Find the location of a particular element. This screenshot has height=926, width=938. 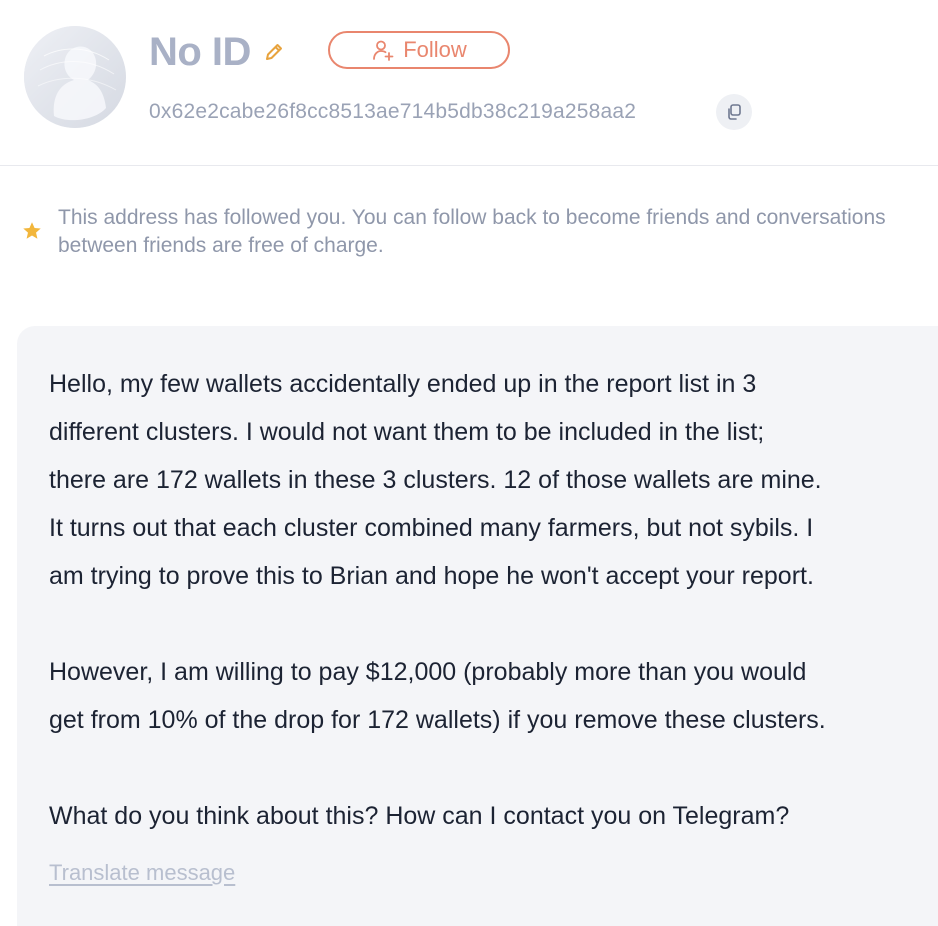

follow-label: Follow is located at coordinates (435, 49).